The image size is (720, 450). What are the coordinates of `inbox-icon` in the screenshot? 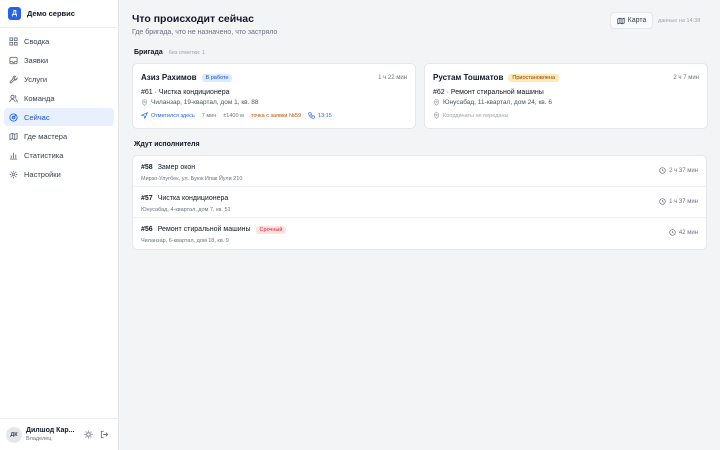 It's located at (13, 60).